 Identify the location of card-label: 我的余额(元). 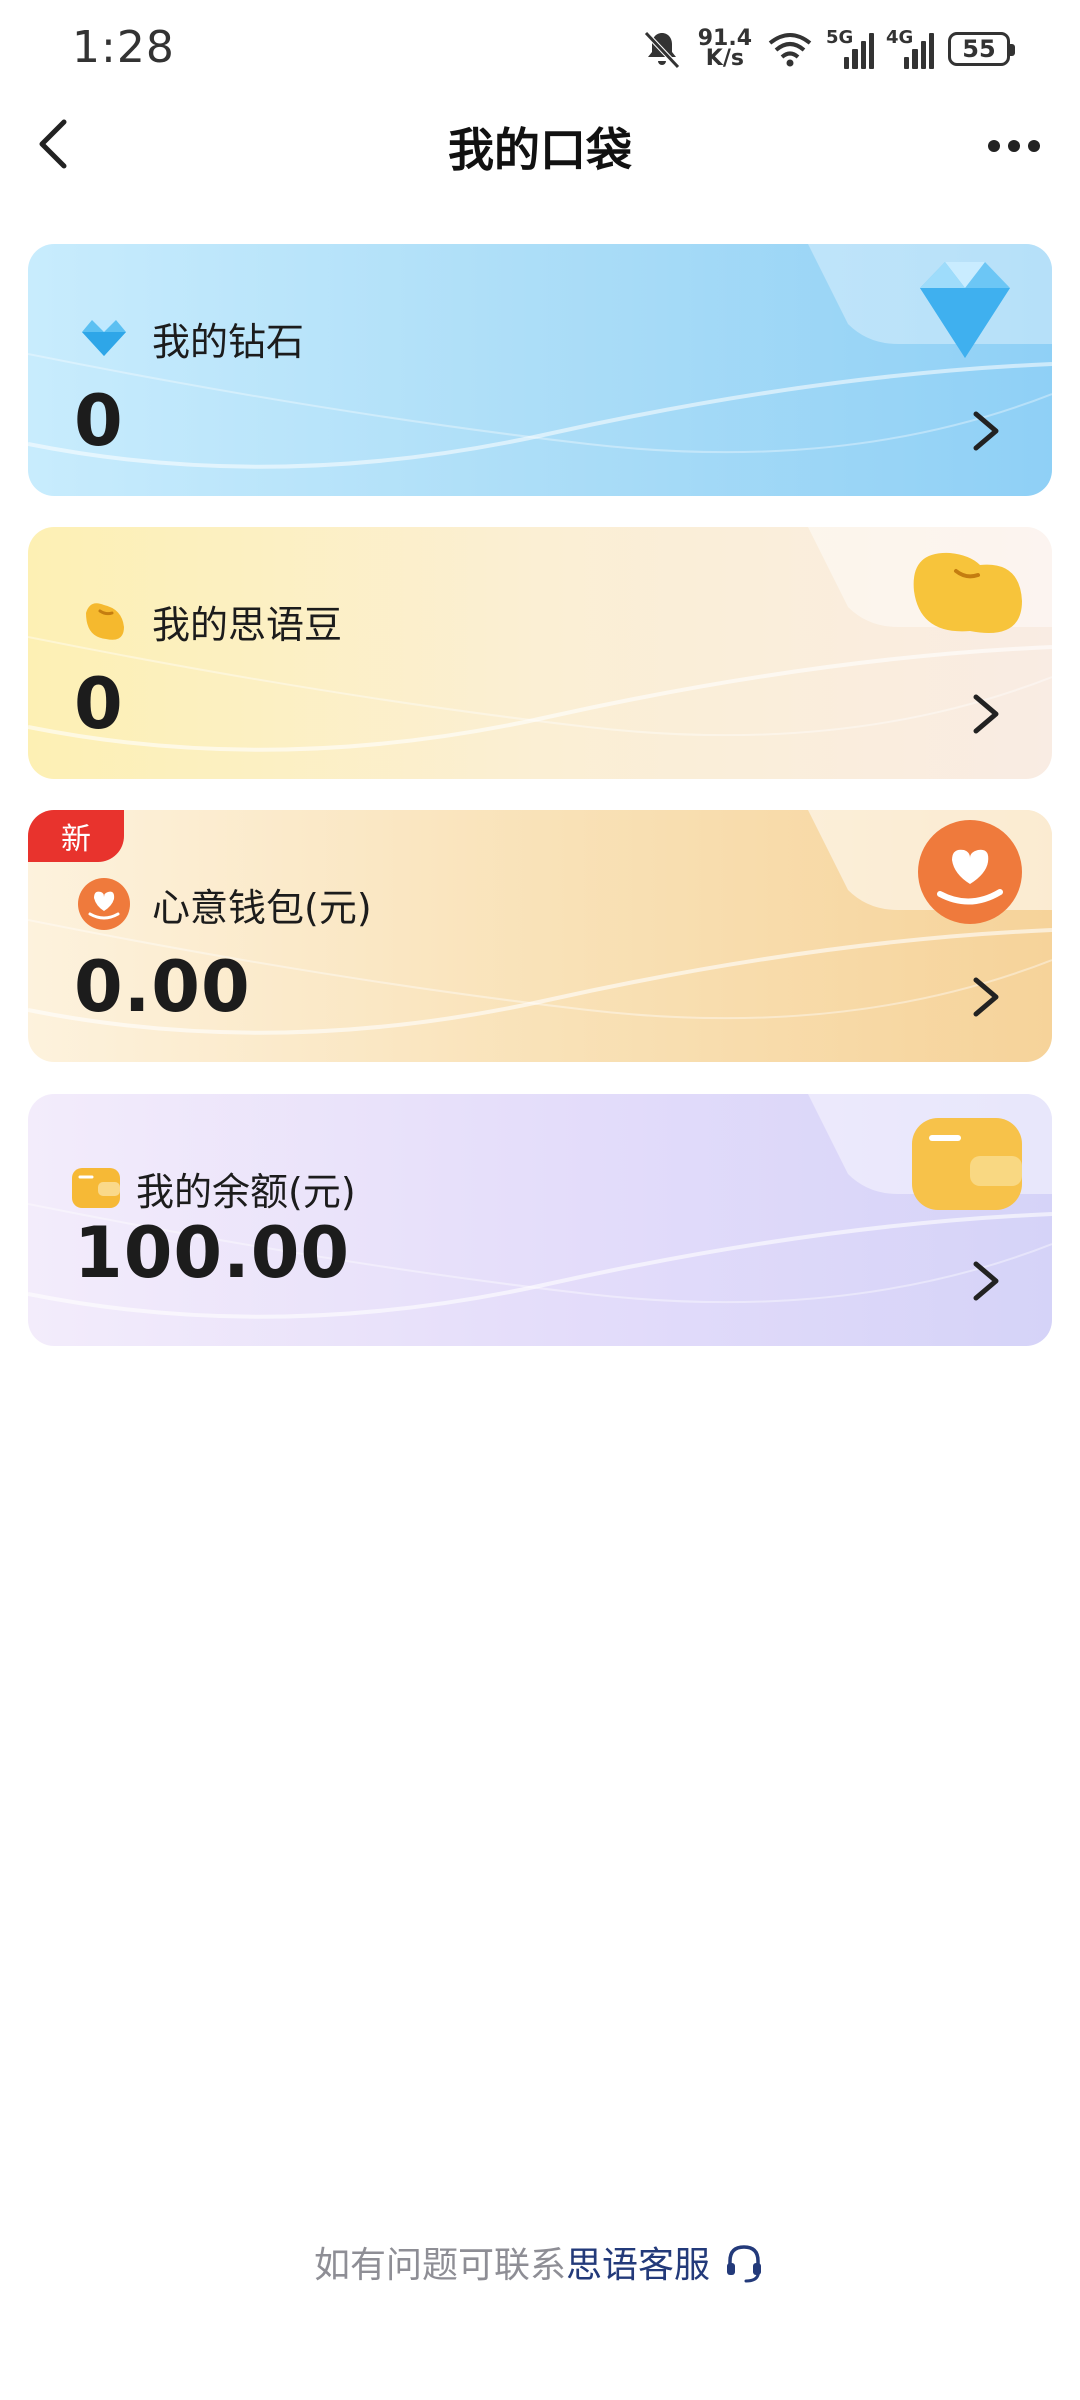
(246, 1191).